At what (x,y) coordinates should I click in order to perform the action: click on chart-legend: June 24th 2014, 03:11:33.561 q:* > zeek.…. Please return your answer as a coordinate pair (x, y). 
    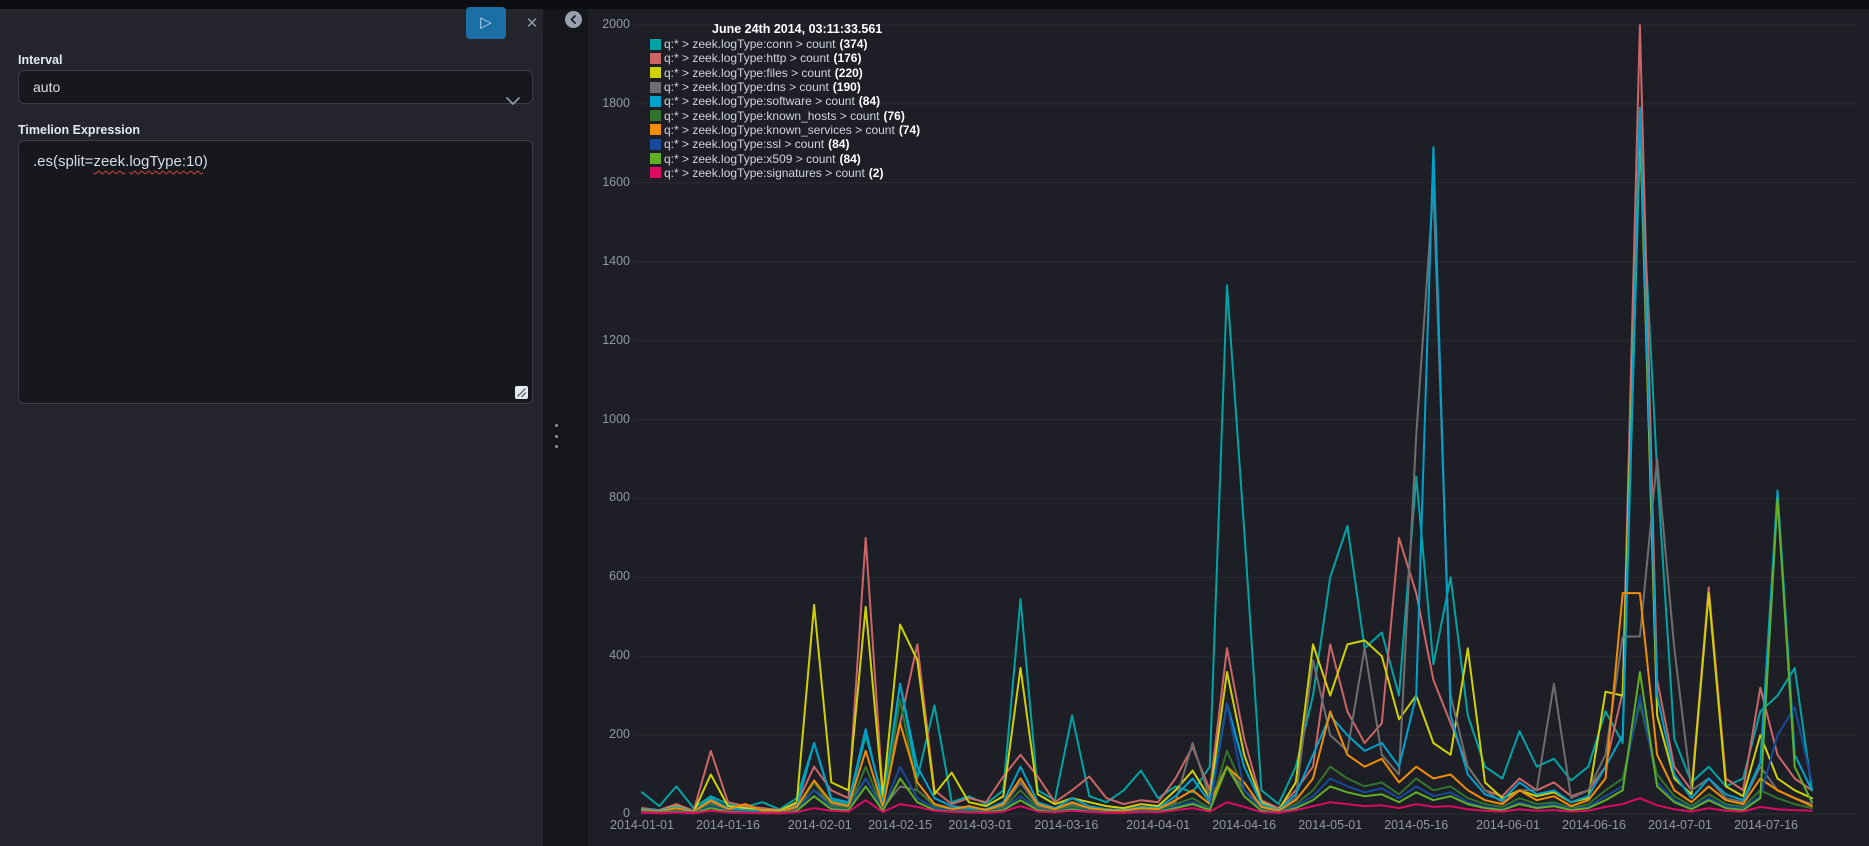
    Looking at the image, I should click on (785, 101).